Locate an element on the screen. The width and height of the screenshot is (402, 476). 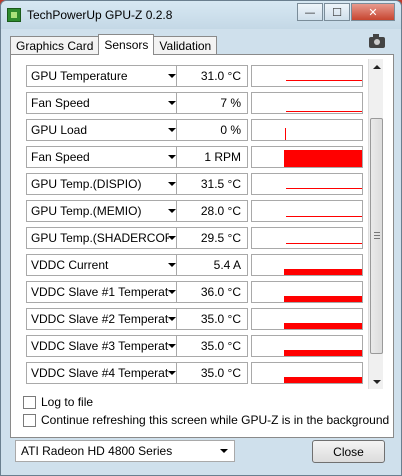
sensor-value: 5.4 A is located at coordinates (212, 265).